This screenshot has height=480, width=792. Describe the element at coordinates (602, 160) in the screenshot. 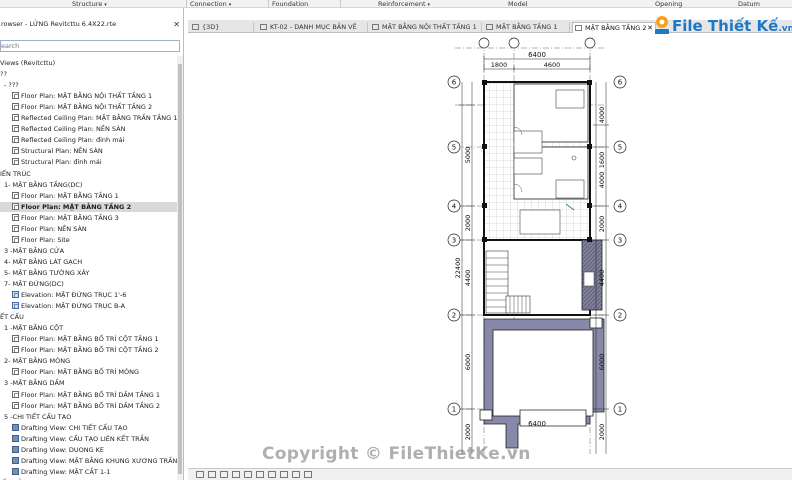

I see `right-dim-2: 1600` at that location.